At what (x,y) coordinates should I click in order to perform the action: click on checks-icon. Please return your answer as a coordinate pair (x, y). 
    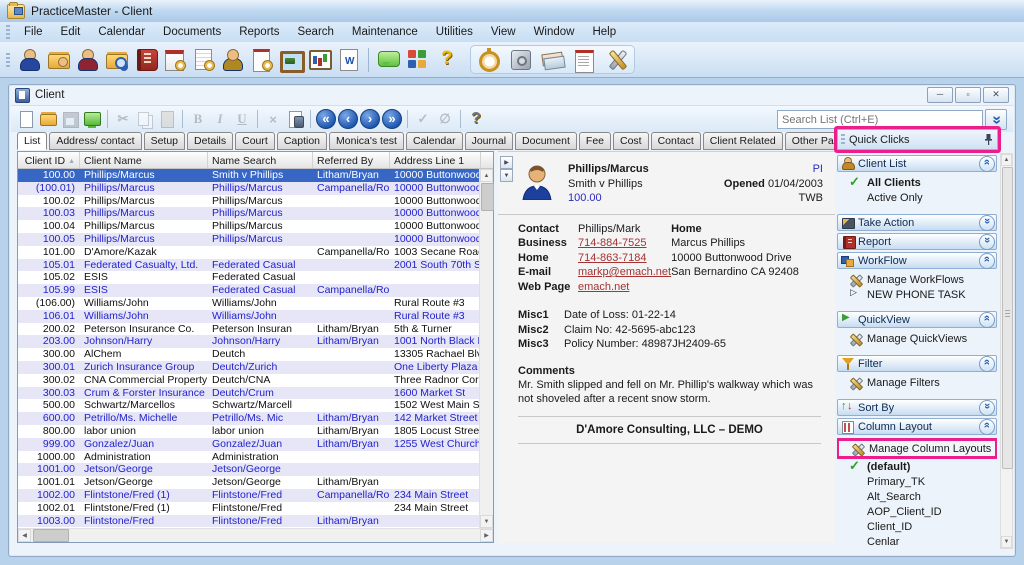
    Looking at the image, I should click on (552, 59).